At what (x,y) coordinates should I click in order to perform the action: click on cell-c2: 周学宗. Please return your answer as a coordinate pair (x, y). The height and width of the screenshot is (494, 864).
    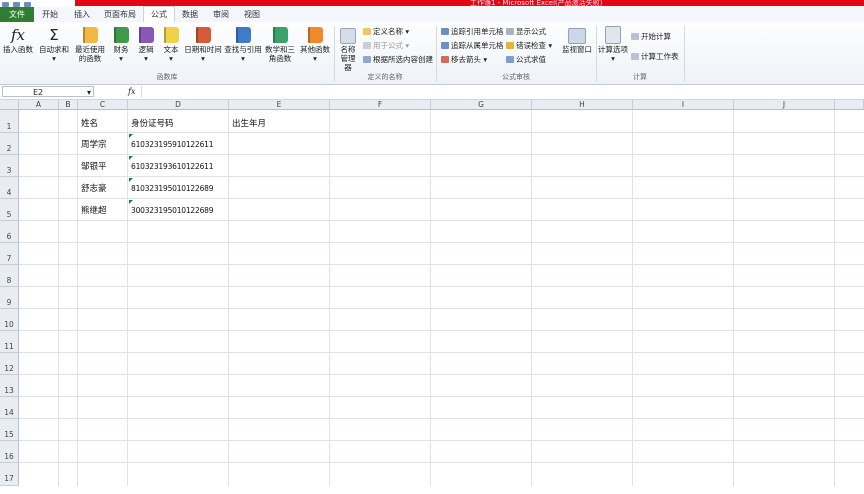
    Looking at the image, I should click on (94, 144).